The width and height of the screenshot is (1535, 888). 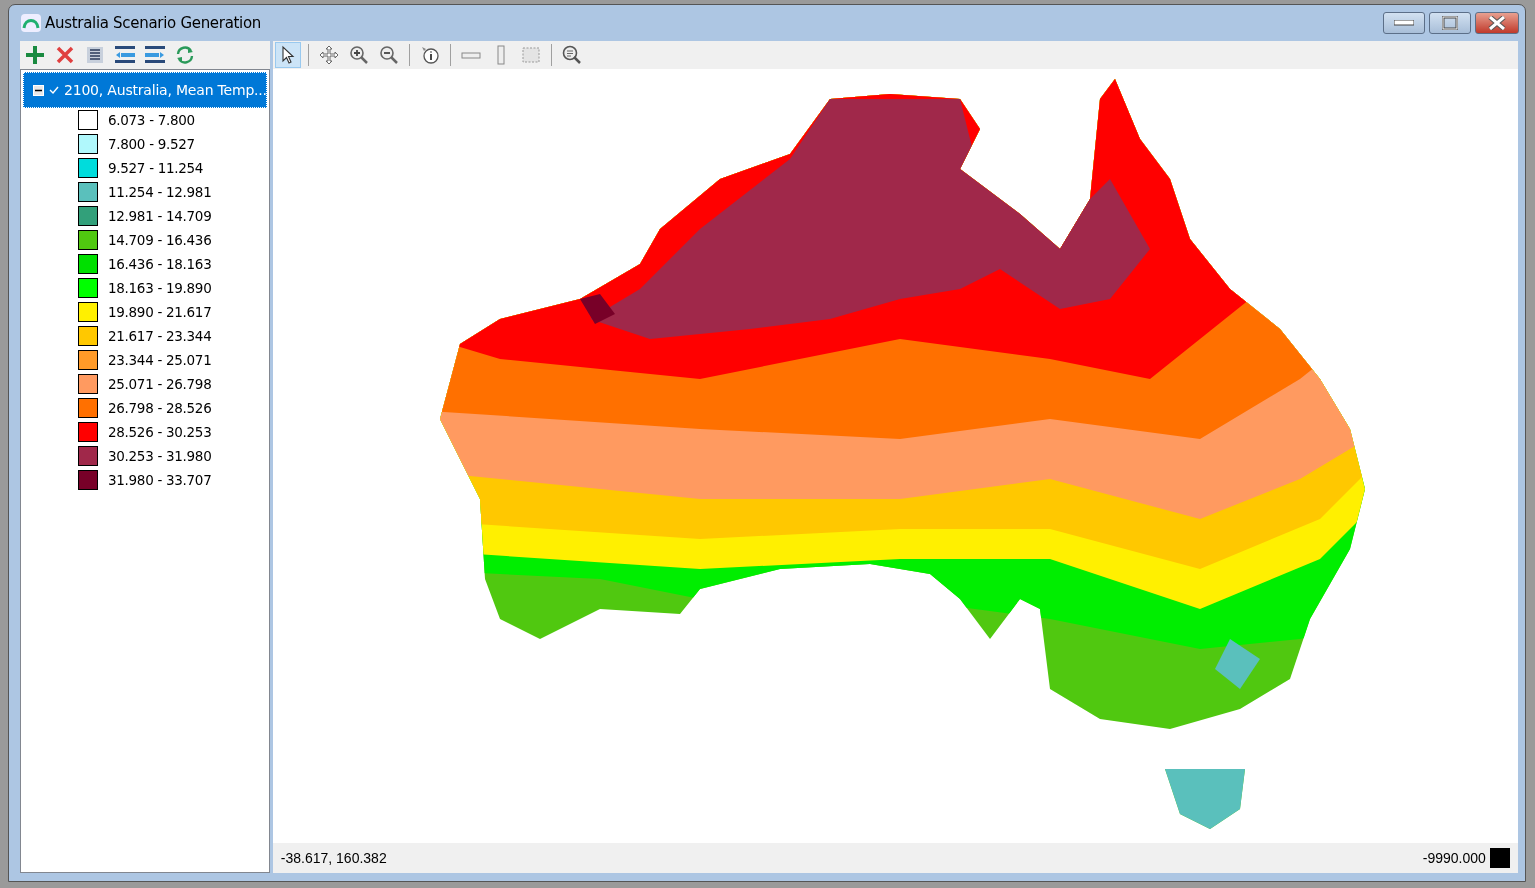 I want to click on legend-label: 26.798 - 28.526, so click(x=160, y=408).